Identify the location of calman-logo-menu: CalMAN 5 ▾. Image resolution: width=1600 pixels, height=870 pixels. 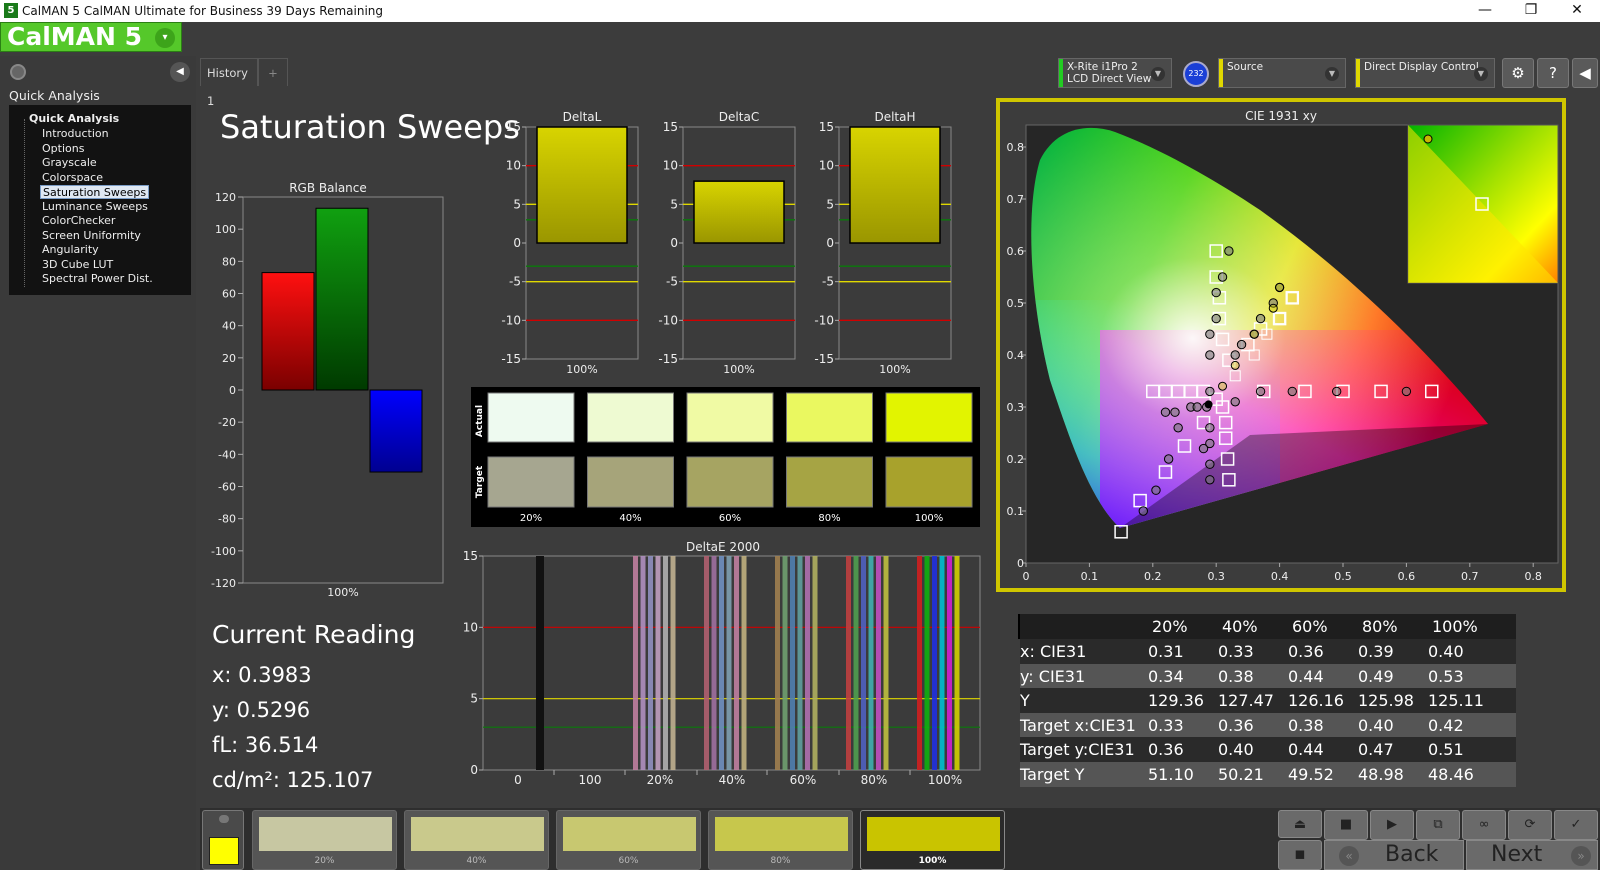
(91, 37).